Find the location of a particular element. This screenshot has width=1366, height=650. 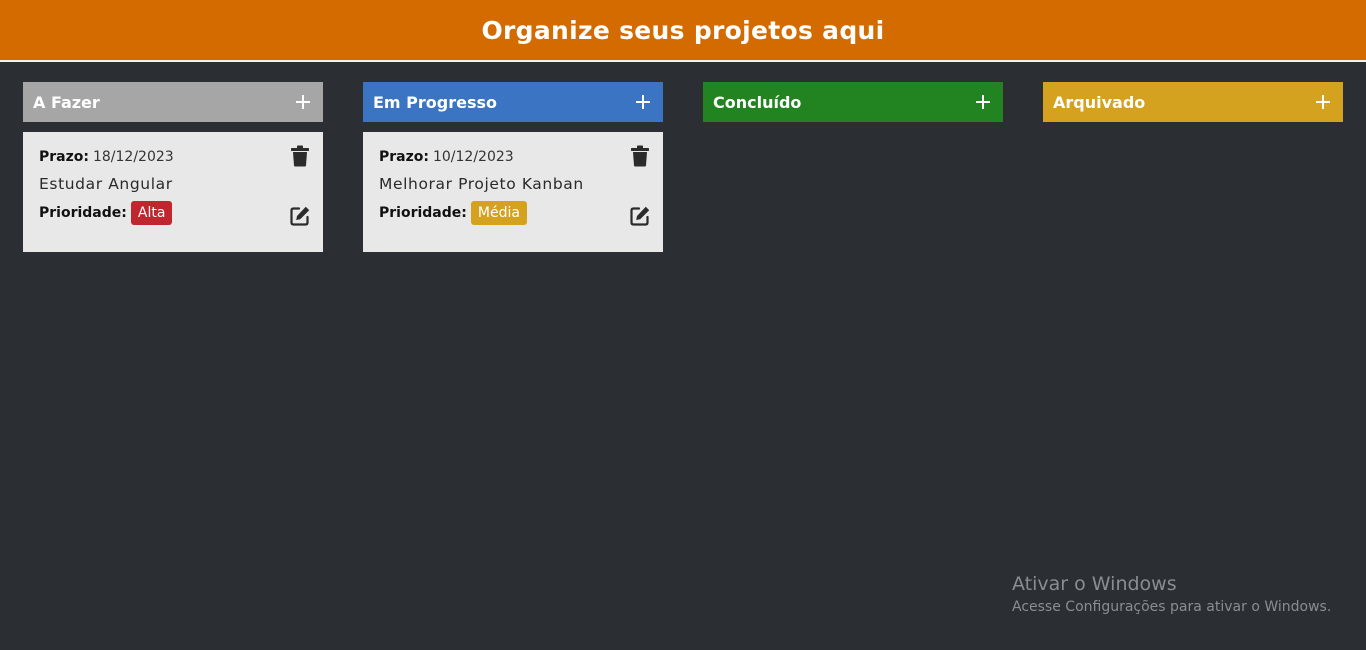

column-header: Em Progresso is located at coordinates (513, 102).